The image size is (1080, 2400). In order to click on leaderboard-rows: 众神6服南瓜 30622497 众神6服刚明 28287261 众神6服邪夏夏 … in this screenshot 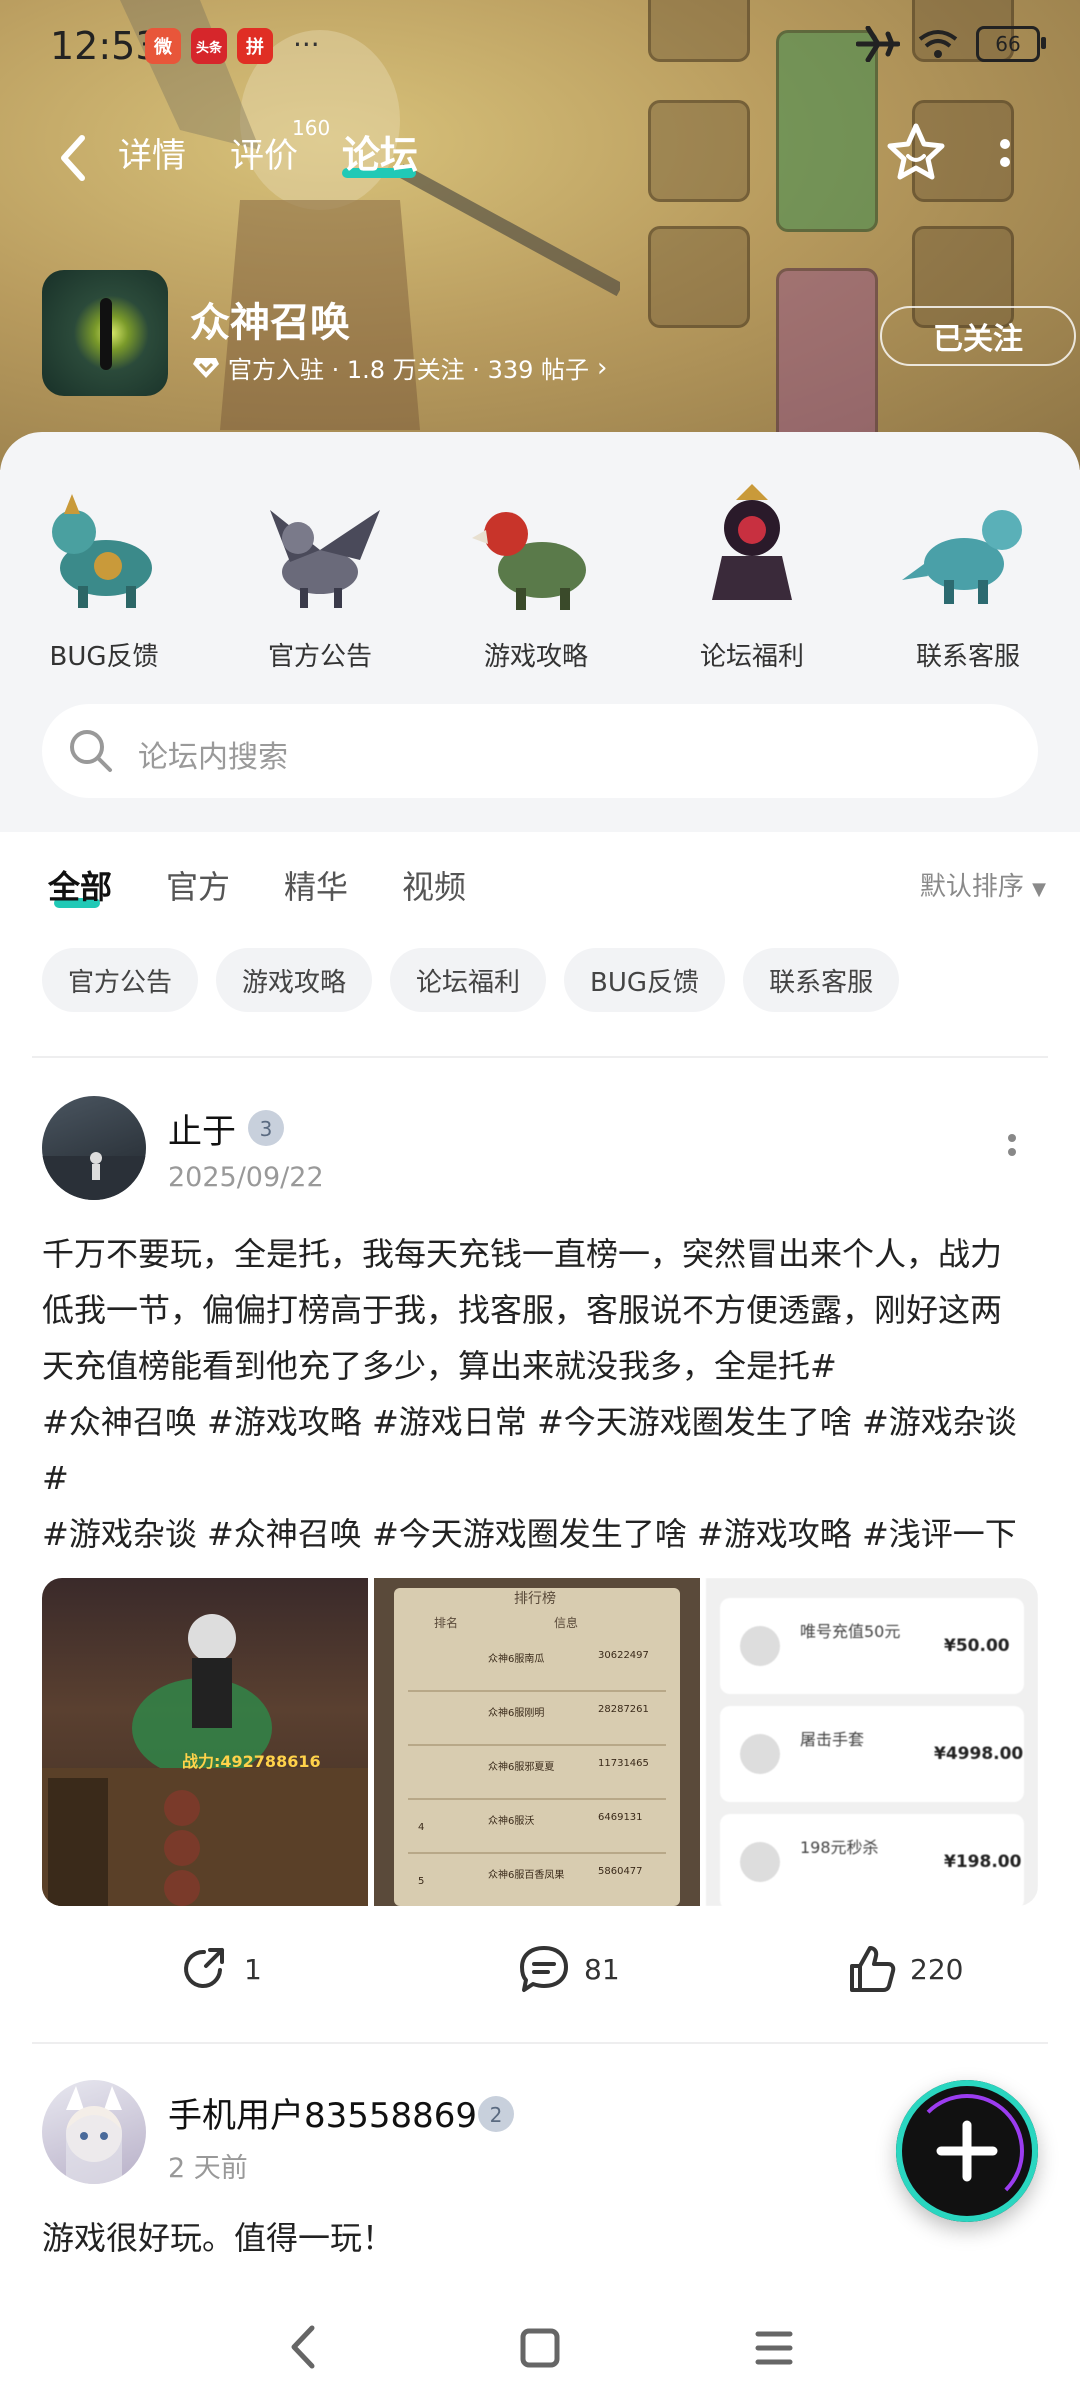, I will do `click(537, 1772)`.